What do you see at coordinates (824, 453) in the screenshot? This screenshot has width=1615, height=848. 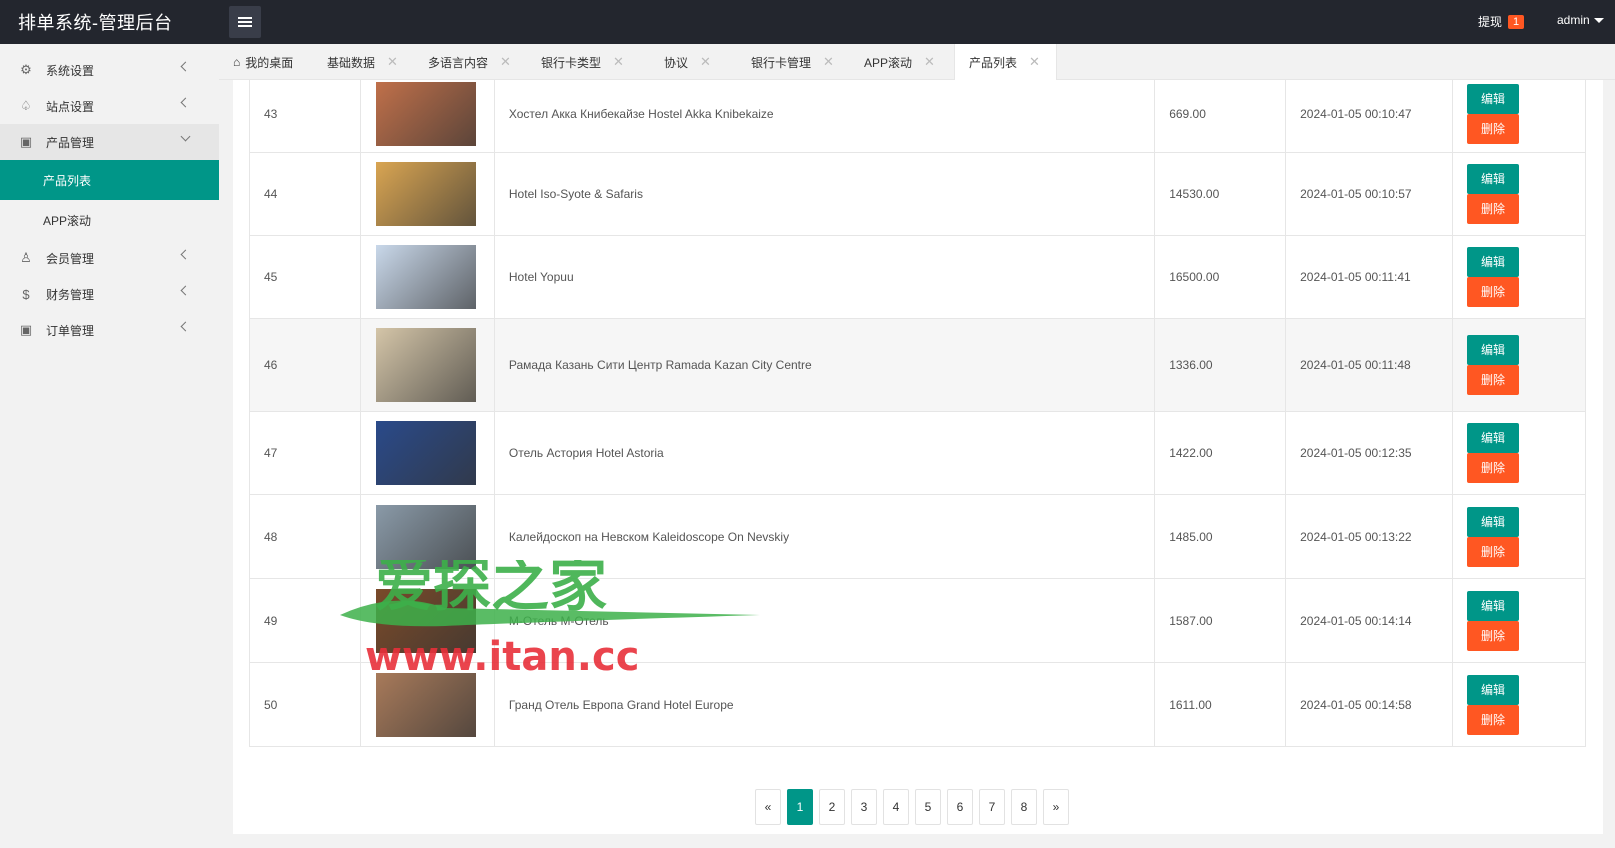 I see `cell-name: Отель Астория Hotel Astoria` at bounding box center [824, 453].